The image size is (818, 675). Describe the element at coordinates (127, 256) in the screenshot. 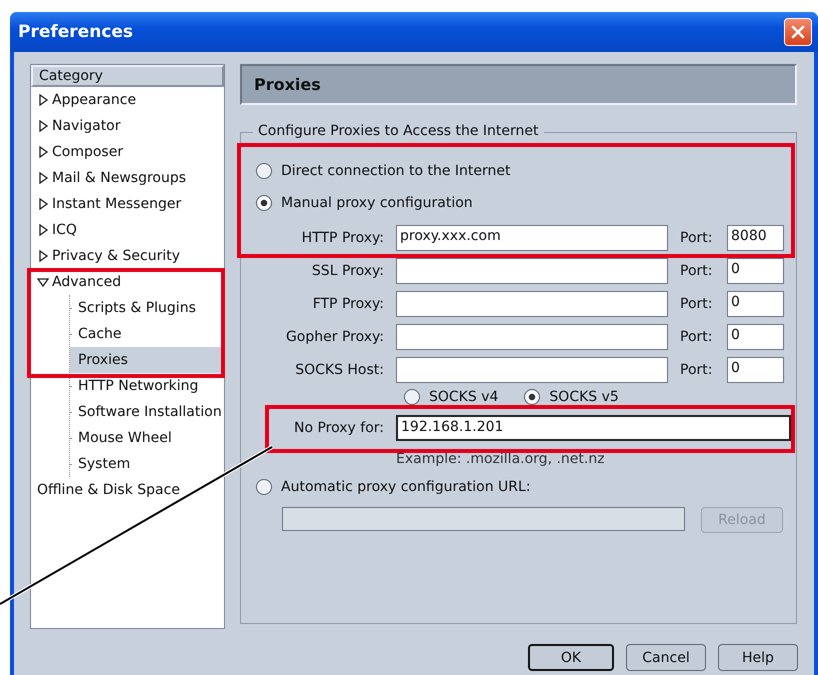

I see `tree-item: Privacy & Security` at that location.